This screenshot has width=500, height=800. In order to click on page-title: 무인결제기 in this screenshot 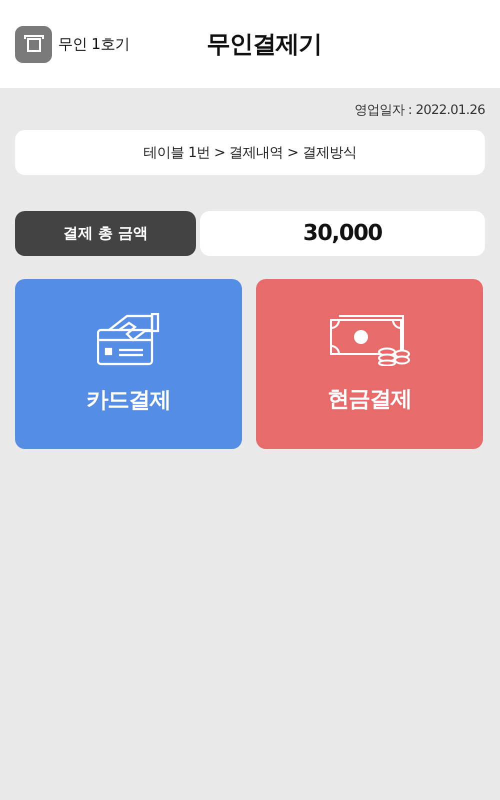, I will do `click(264, 44)`.